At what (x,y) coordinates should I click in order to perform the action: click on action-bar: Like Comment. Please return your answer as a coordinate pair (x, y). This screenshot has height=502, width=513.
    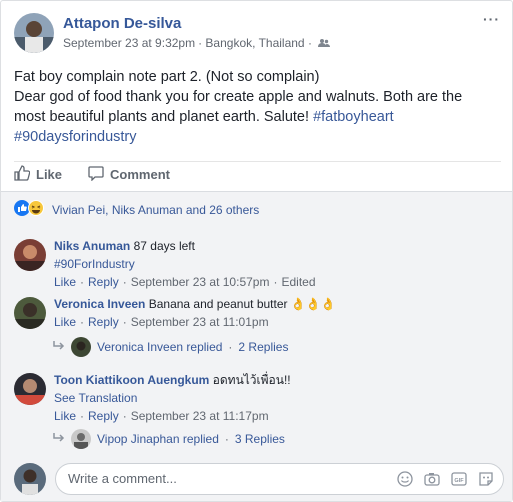
    Looking at the image, I should click on (257, 172).